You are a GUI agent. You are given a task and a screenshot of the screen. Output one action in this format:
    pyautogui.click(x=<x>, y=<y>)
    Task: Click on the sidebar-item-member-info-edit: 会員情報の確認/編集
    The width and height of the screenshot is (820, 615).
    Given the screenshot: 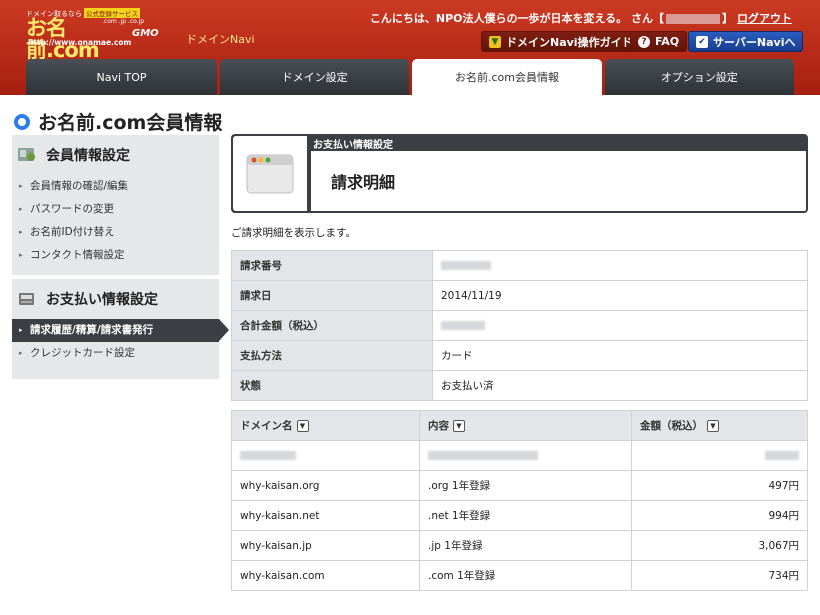 What is the action you would take?
    pyautogui.click(x=115, y=186)
    